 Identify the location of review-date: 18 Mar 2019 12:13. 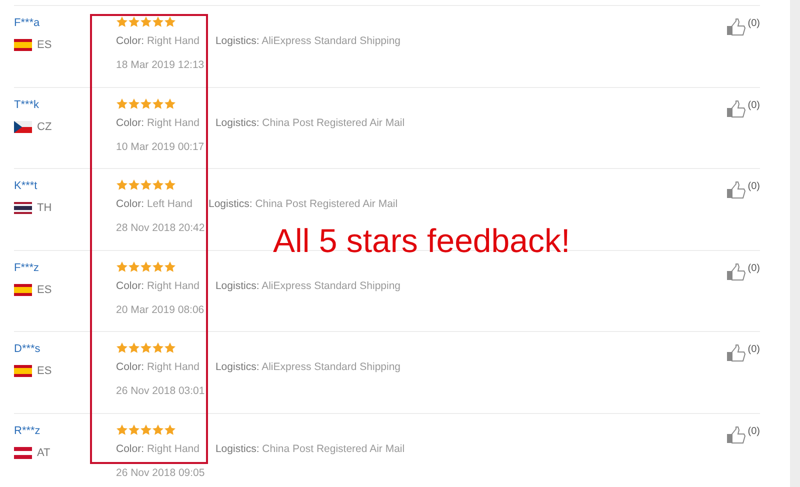
(161, 65).